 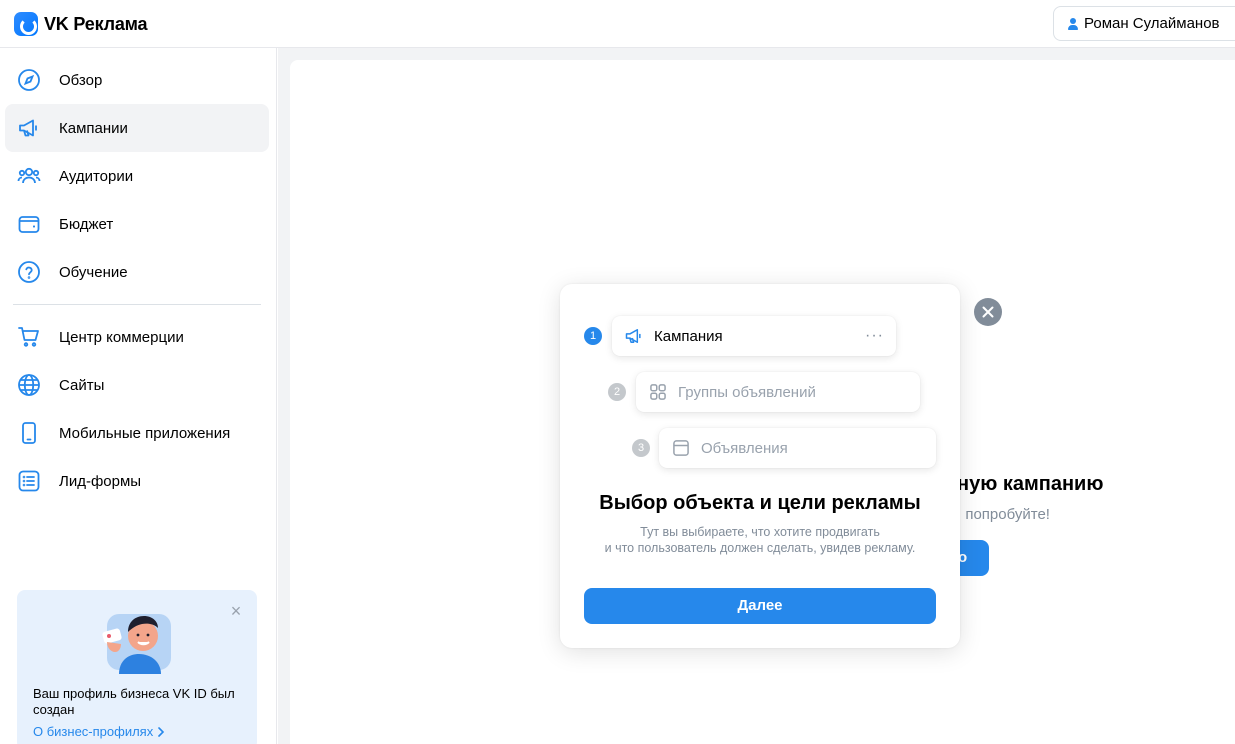 I want to click on modal-close-button, so click(x=988, y=312).